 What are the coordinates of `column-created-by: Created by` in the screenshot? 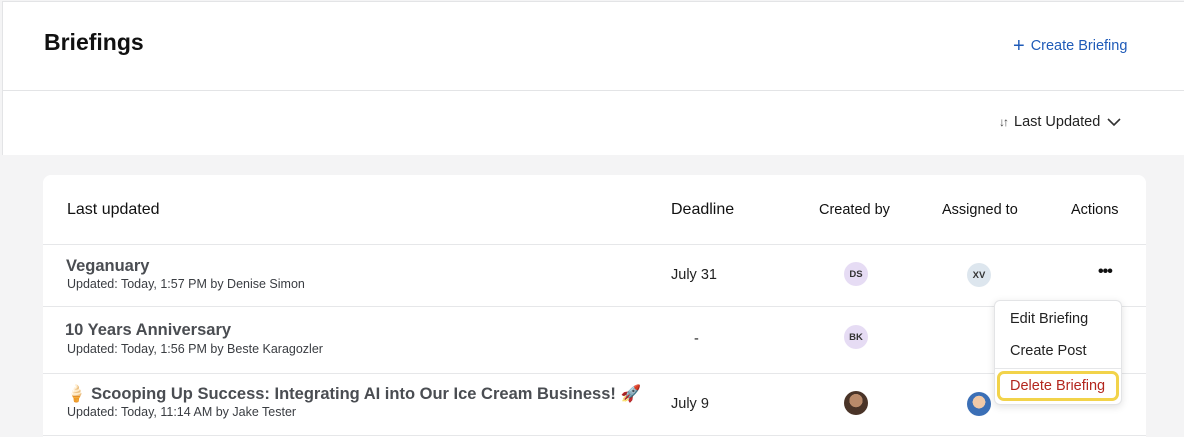 It's located at (854, 210).